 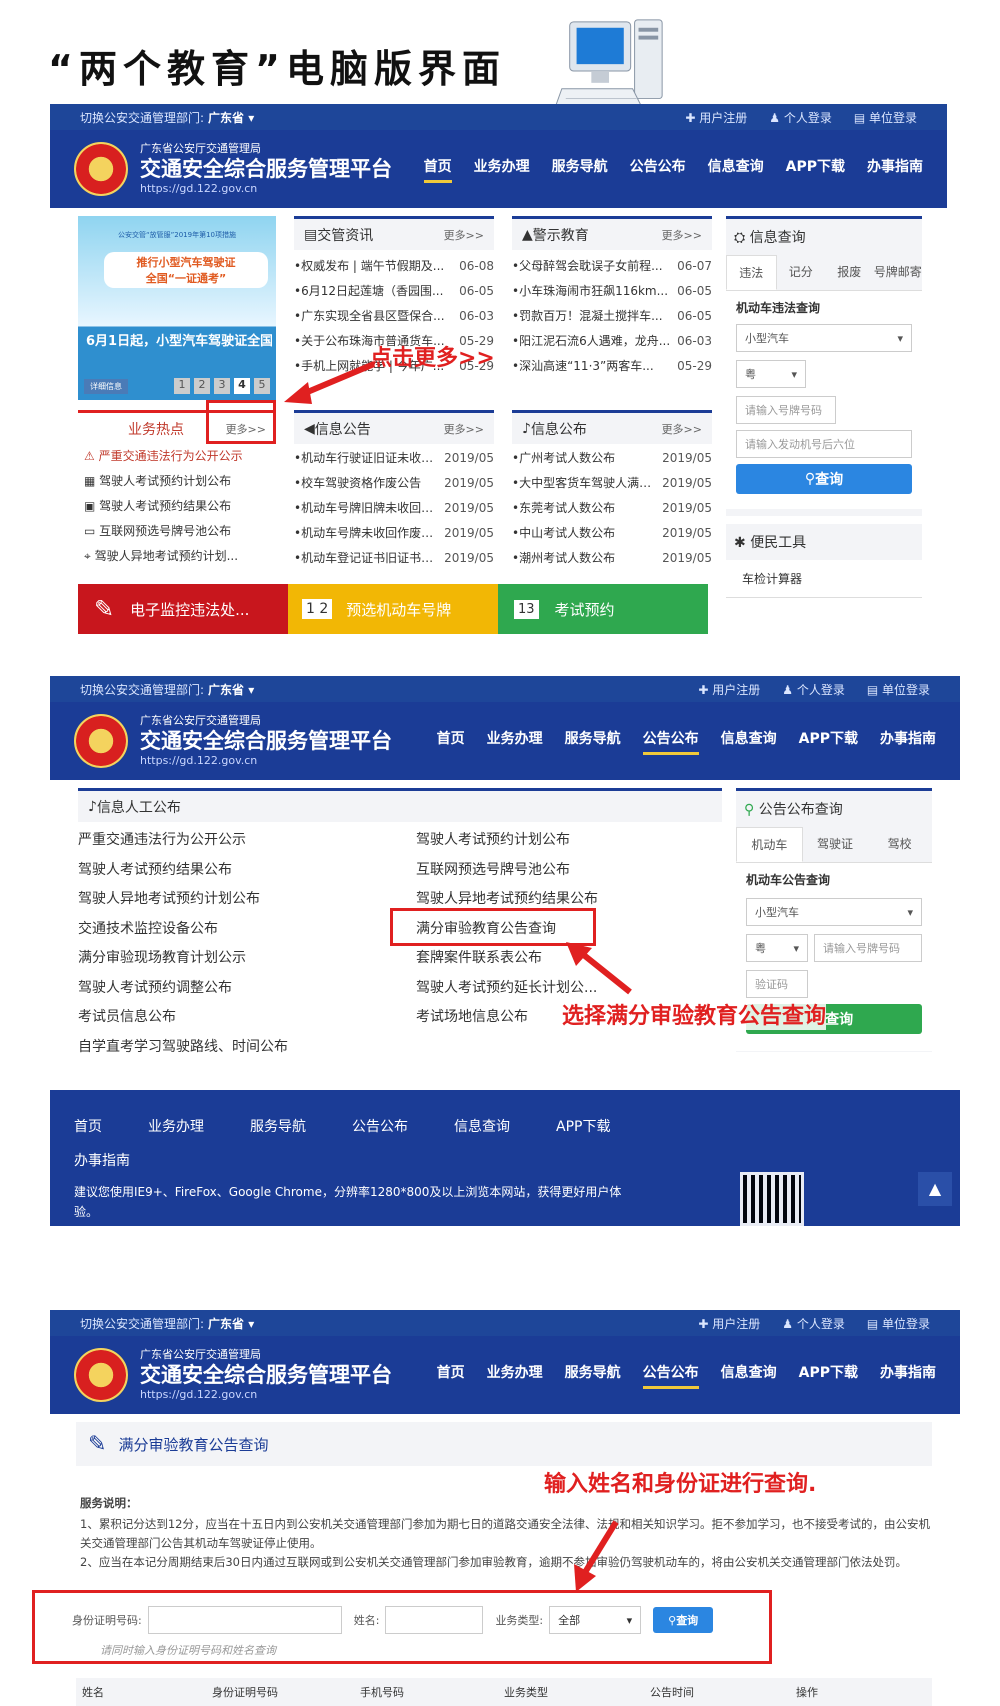 I want to click on hot-item: ▭ 互联网预选号牌号池公布, so click(x=180, y=531).